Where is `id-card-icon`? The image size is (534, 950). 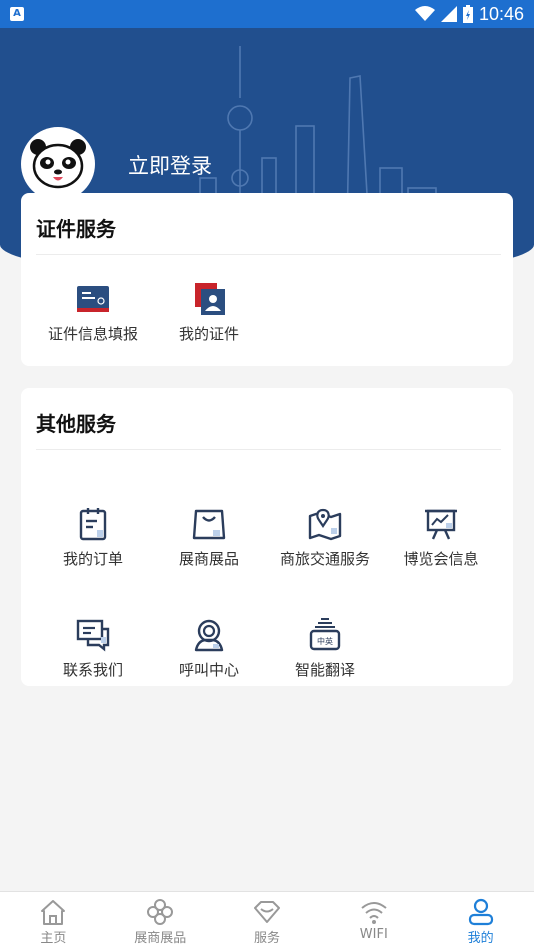
id-card-icon is located at coordinates (93, 299).